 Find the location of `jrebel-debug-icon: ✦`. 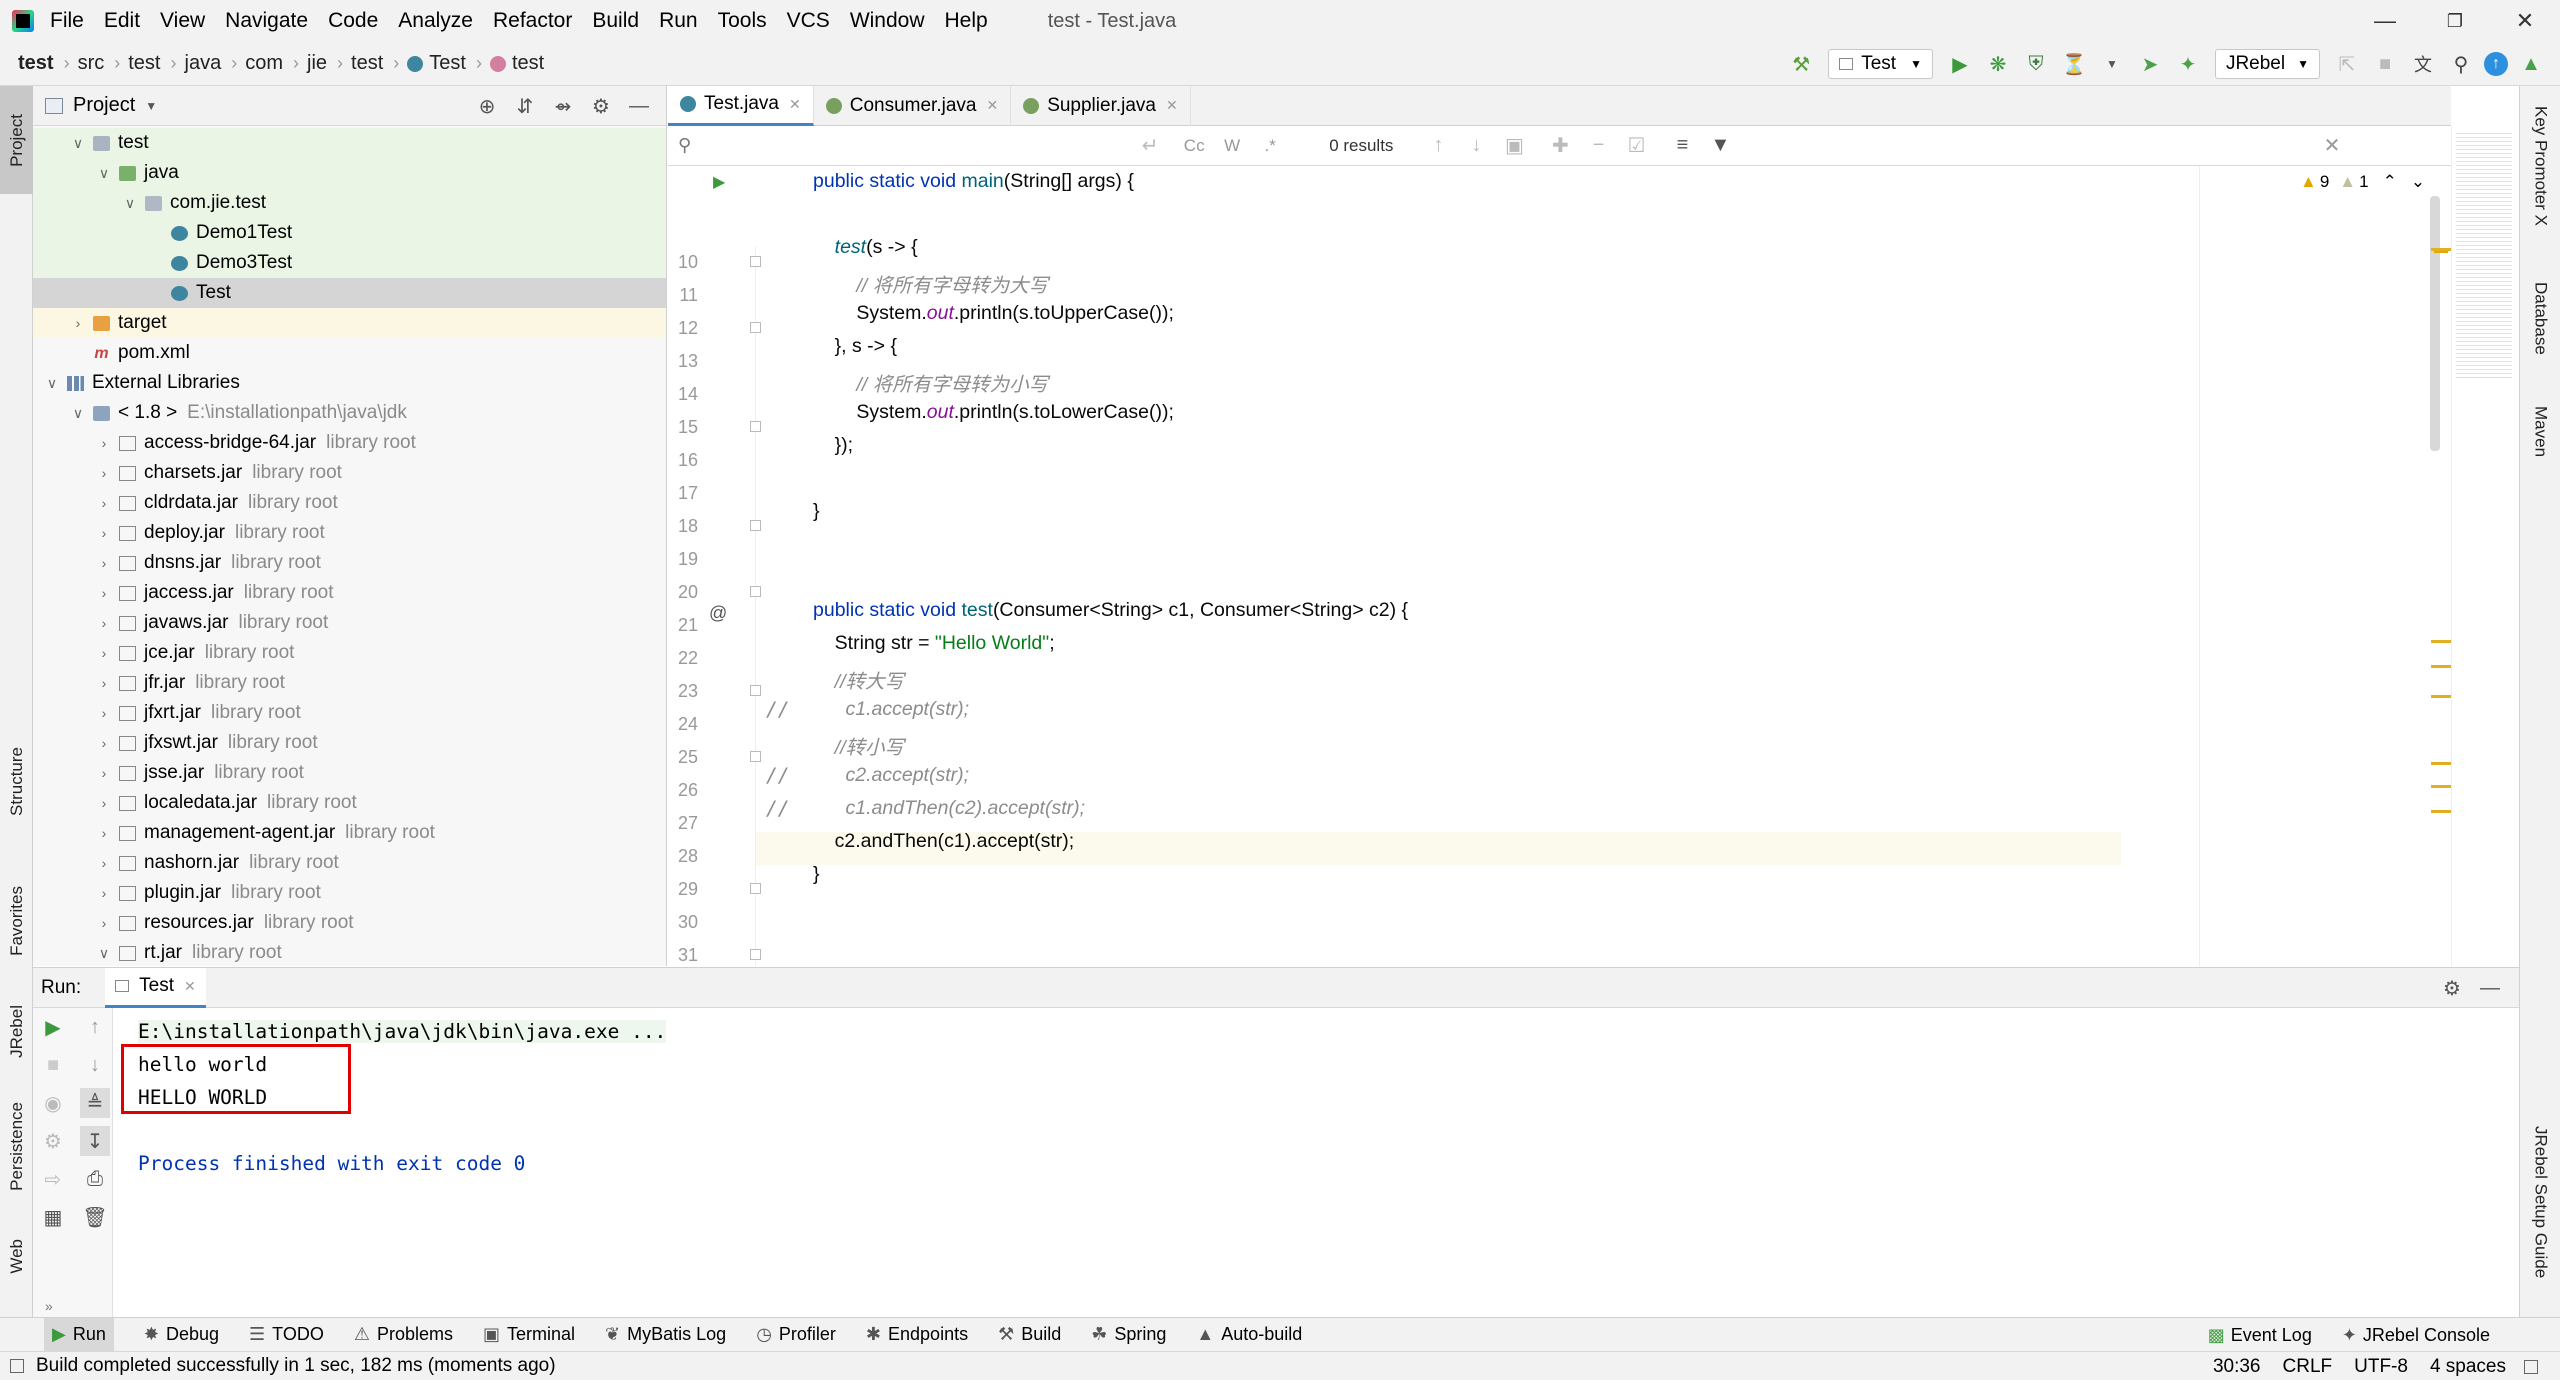

jrebel-debug-icon: ✦ is located at coordinates (2188, 64).